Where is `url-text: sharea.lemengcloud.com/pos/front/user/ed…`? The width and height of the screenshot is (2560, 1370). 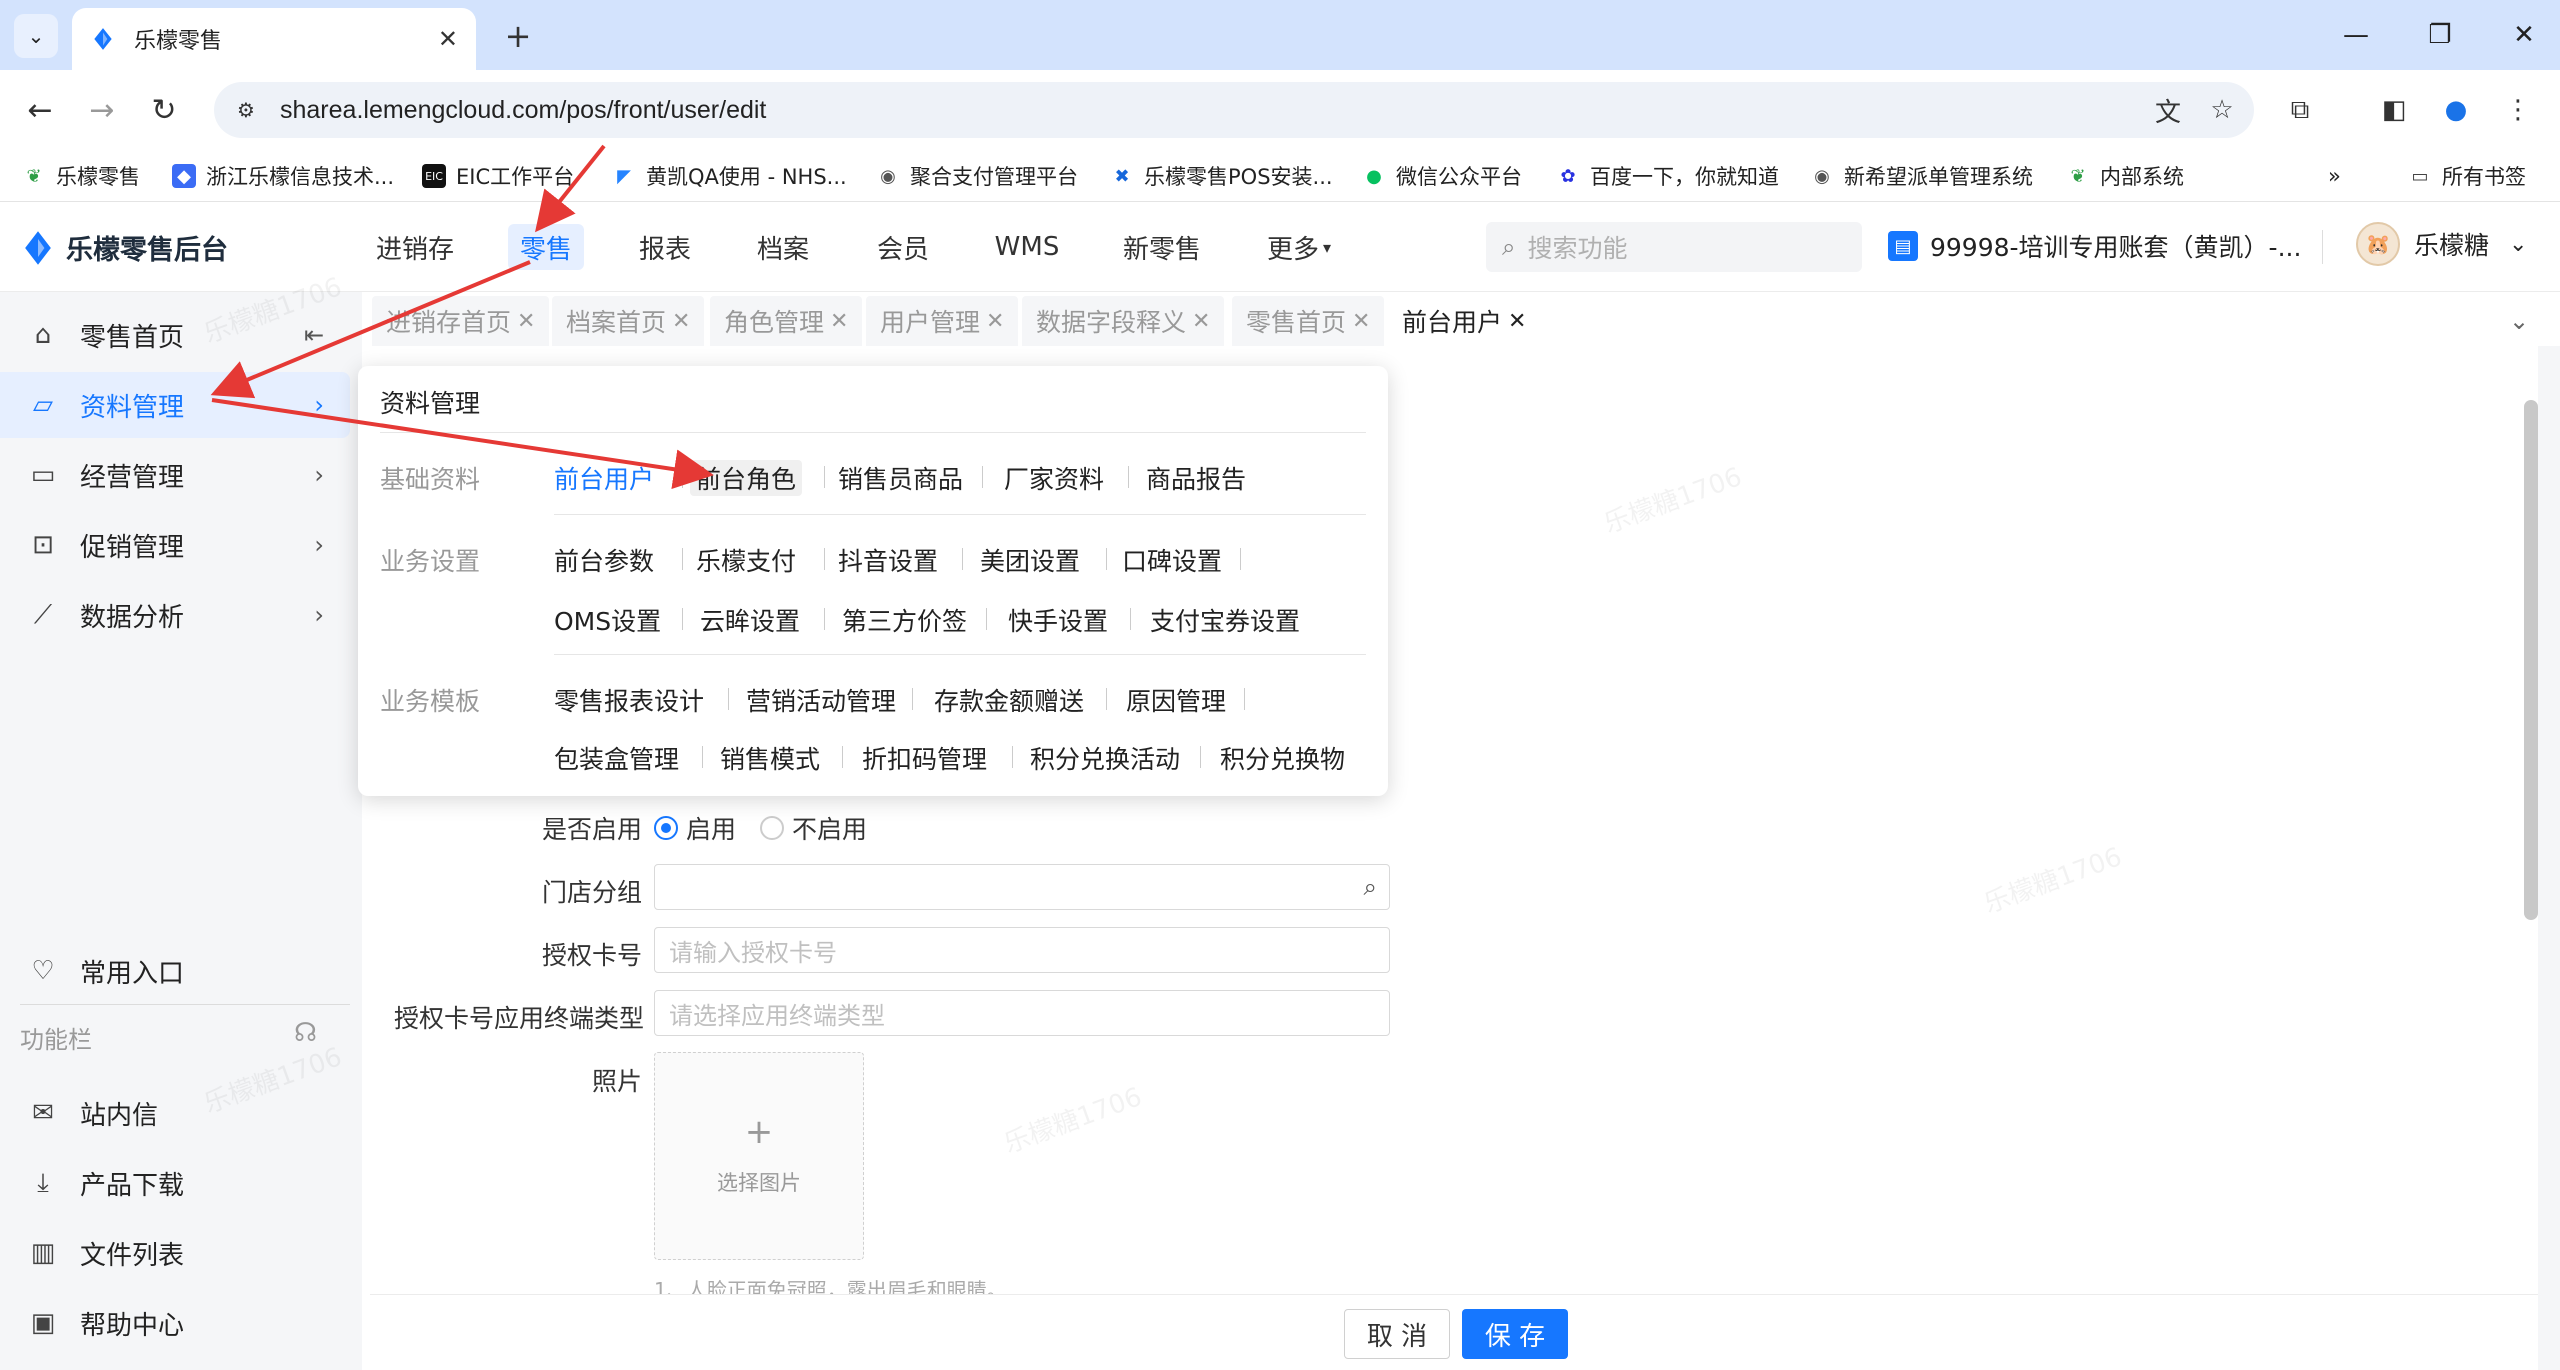
url-text: sharea.lemengcloud.com/pos/front/user/ed… is located at coordinates (1213, 110).